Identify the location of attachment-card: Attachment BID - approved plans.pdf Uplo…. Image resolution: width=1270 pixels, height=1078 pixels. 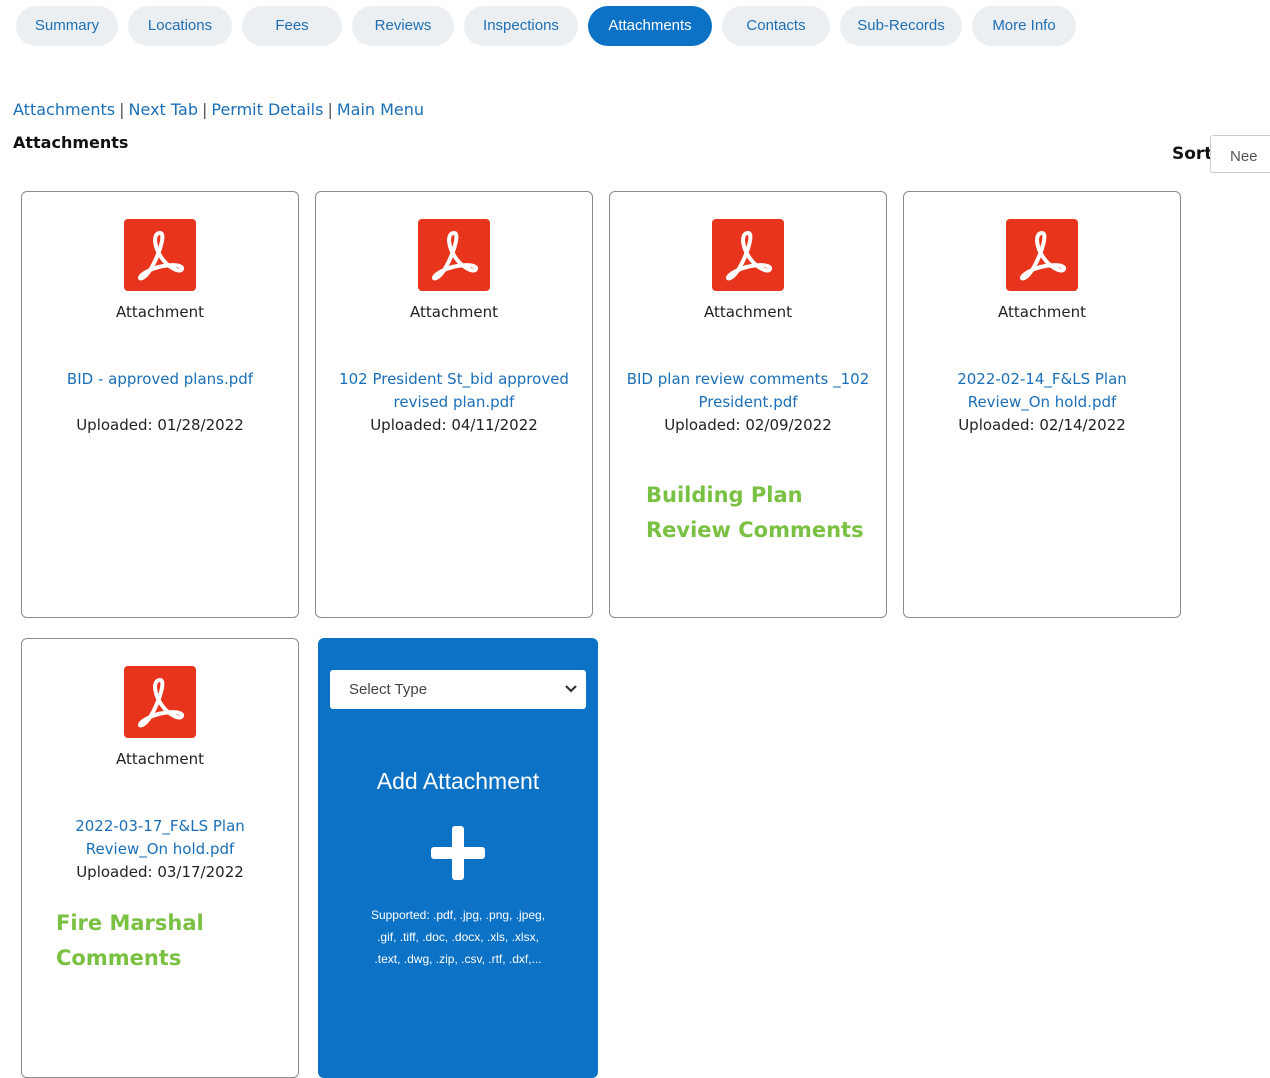
(160, 404).